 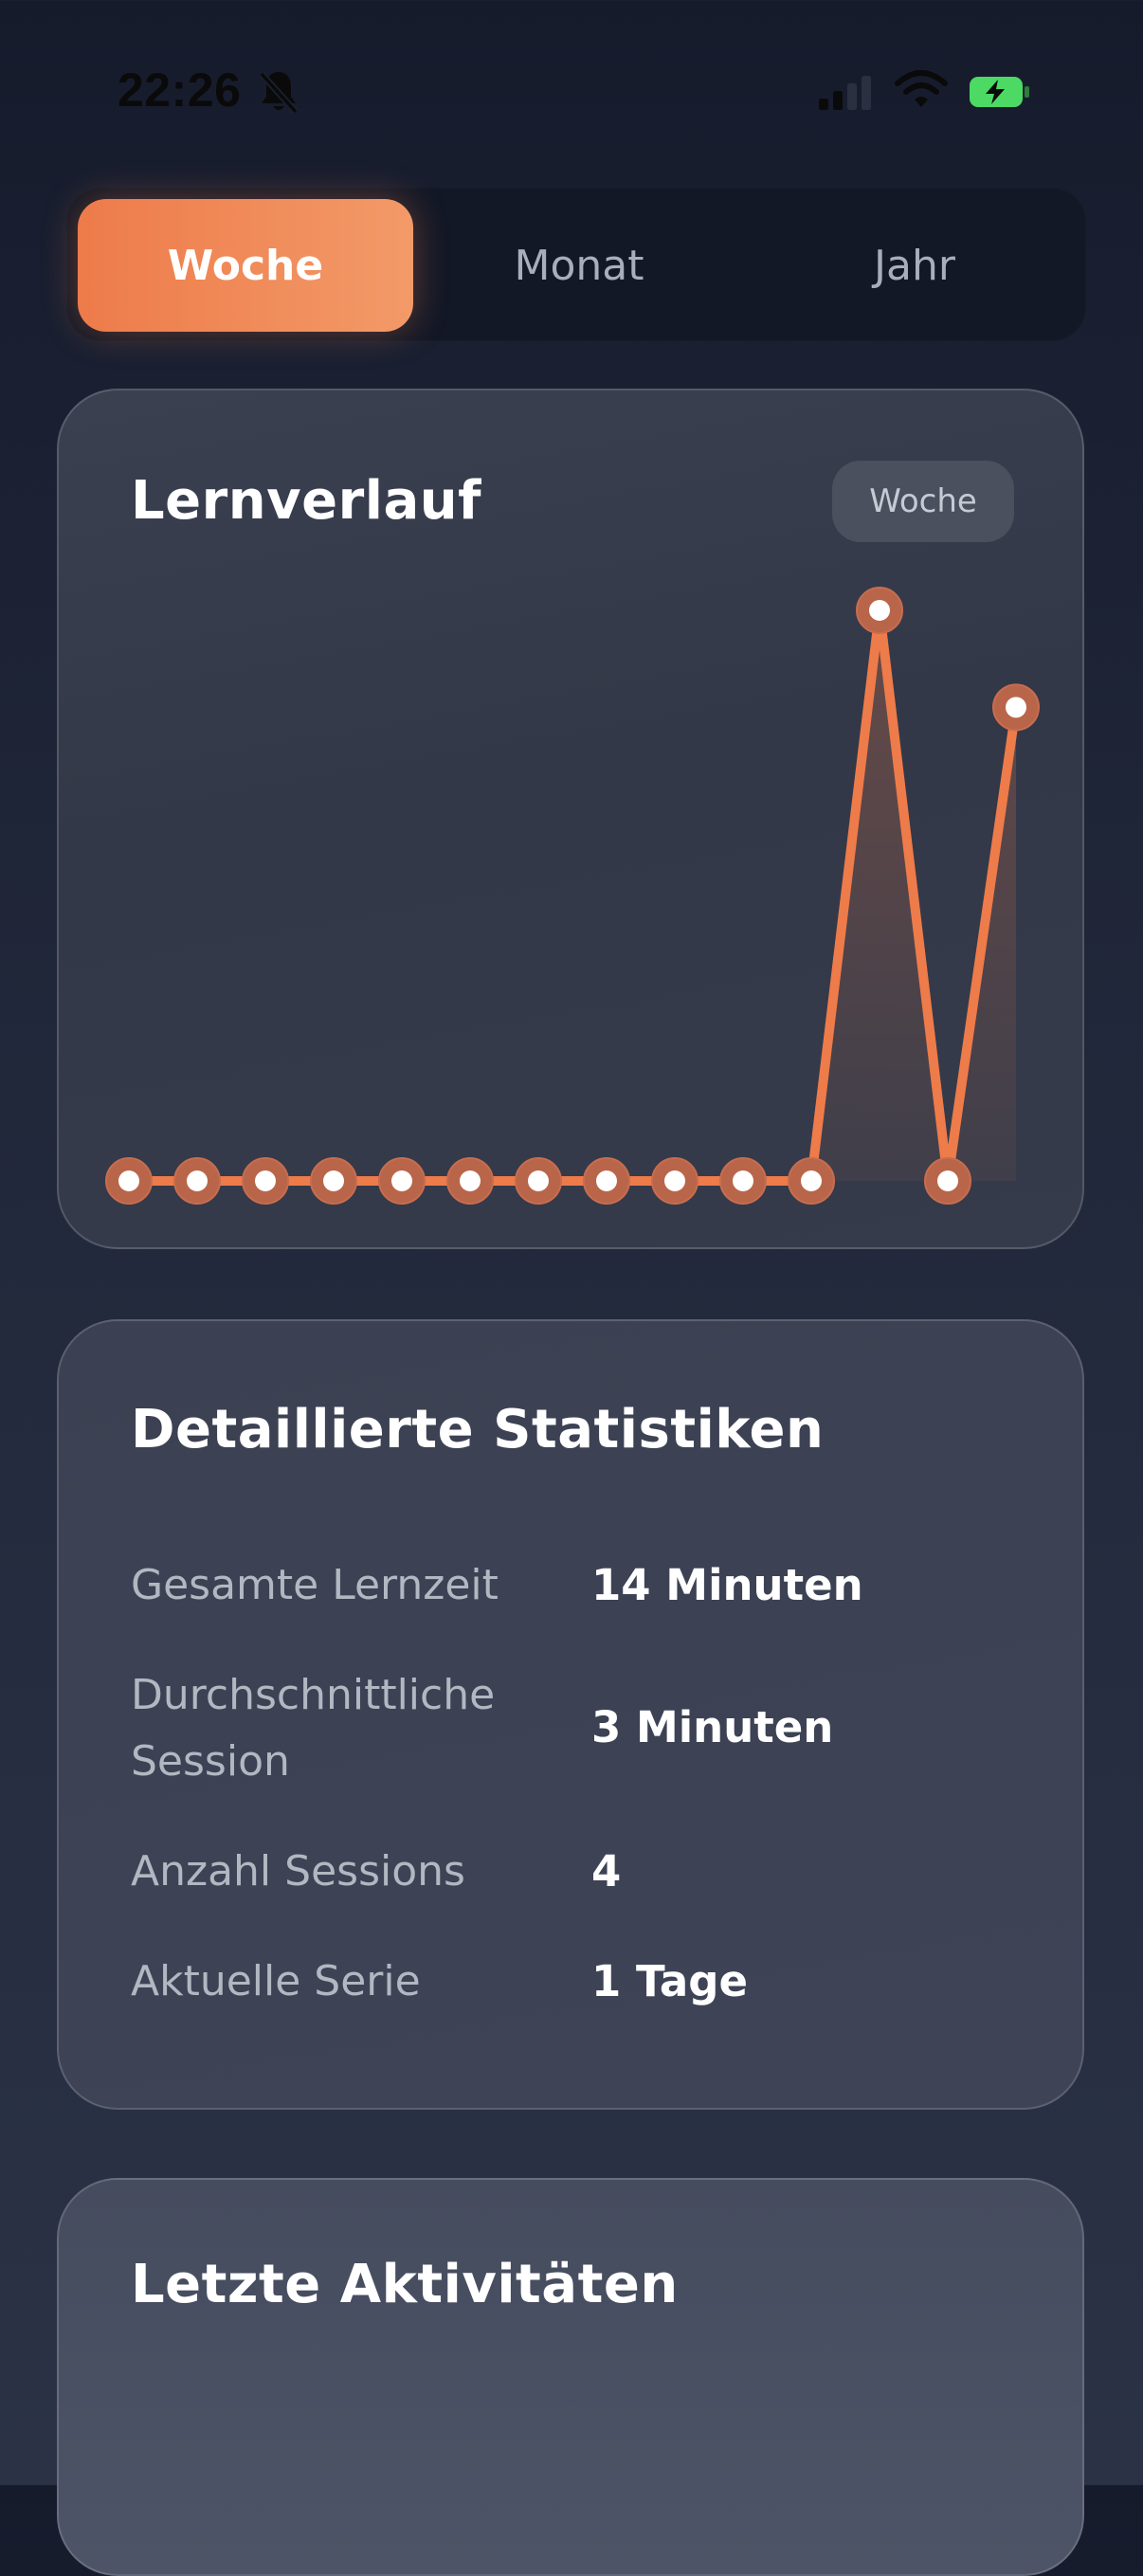 I want to click on stat-value-average-session: 3 Minuten, so click(x=712, y=1727).